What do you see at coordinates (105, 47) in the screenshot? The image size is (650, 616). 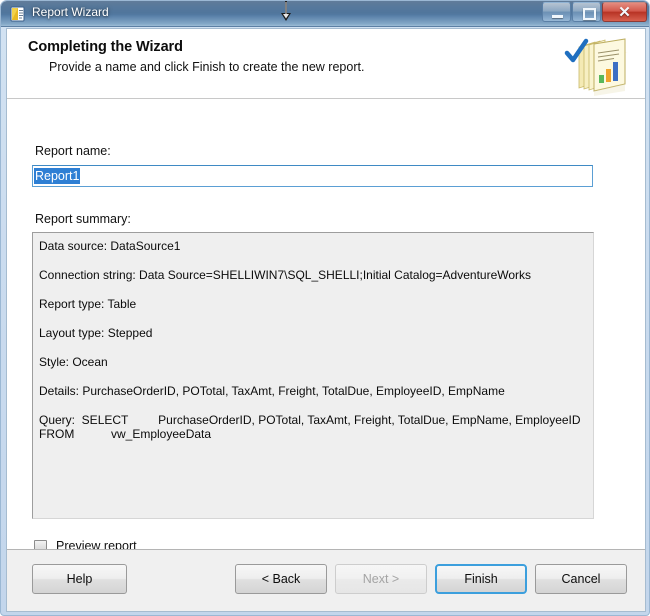 I see `page-title: Completing the Wizard` at bounding box center [105, 47].